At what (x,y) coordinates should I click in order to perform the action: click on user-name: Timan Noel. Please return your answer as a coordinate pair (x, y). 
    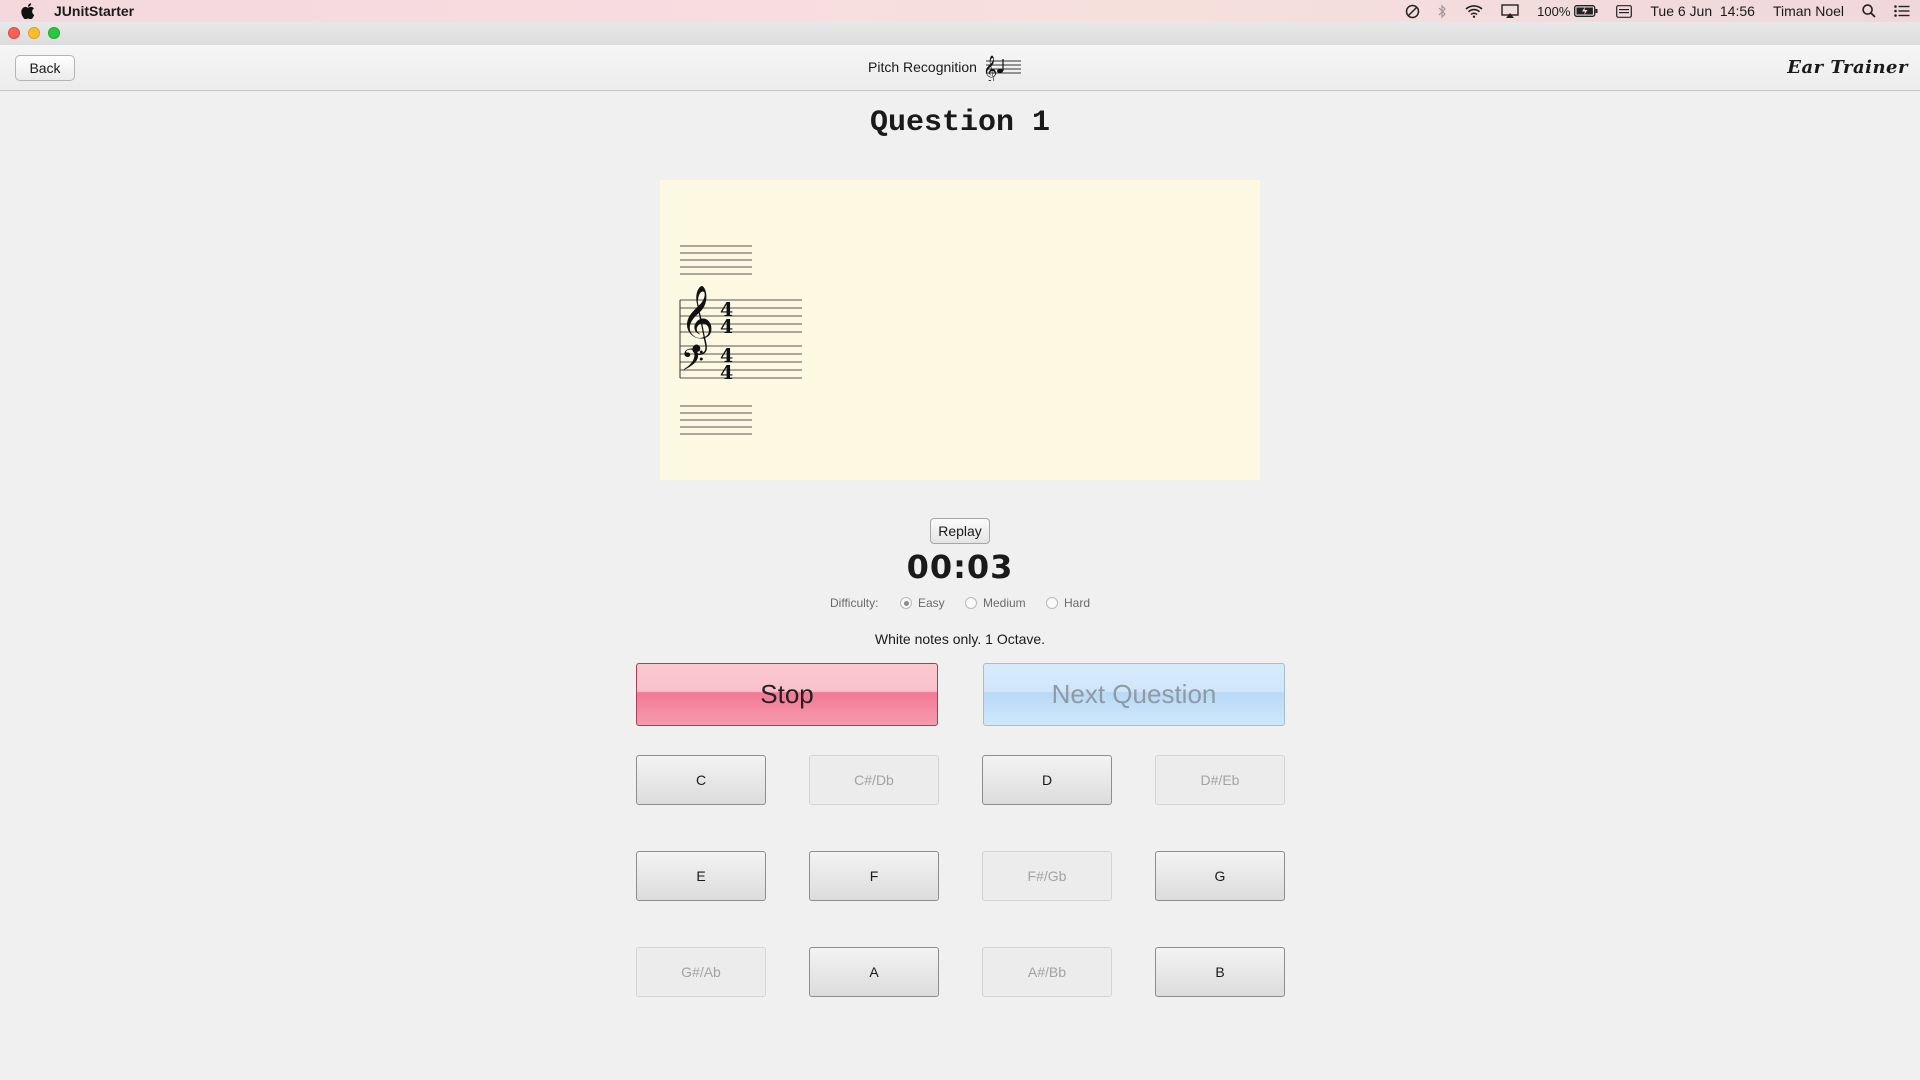
    Looking at the image, I should click on (1808, 11).